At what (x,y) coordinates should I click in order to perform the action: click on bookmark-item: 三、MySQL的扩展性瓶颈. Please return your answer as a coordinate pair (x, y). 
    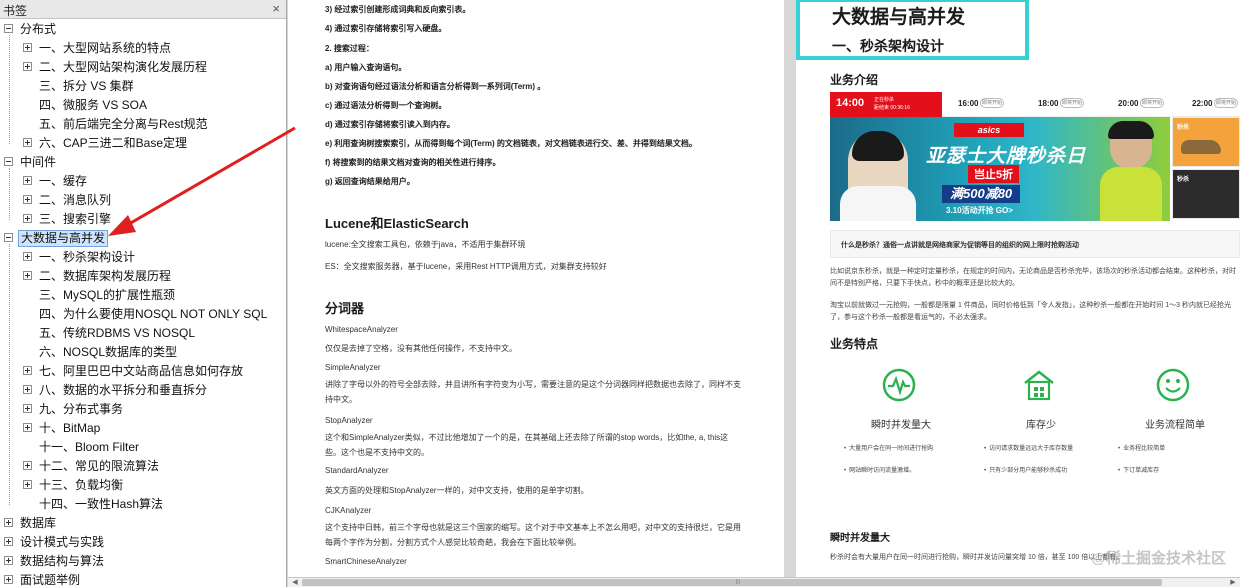
    Looking at the image, I should click on (100, 295).